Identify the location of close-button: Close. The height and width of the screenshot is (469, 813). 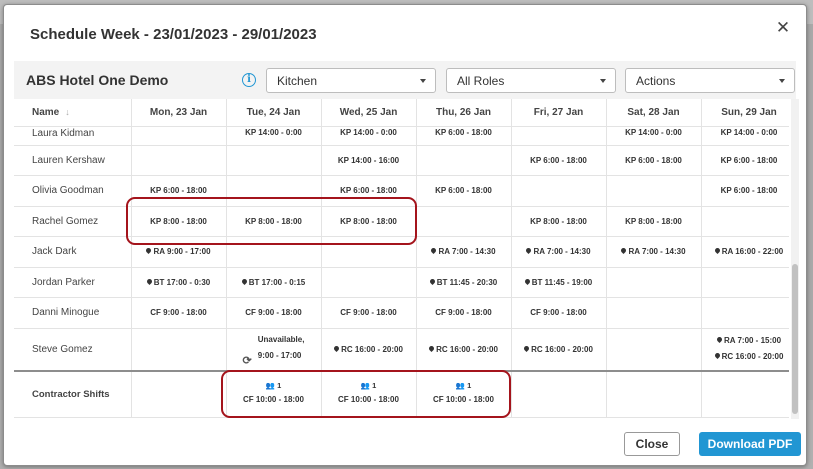
(652, 444).